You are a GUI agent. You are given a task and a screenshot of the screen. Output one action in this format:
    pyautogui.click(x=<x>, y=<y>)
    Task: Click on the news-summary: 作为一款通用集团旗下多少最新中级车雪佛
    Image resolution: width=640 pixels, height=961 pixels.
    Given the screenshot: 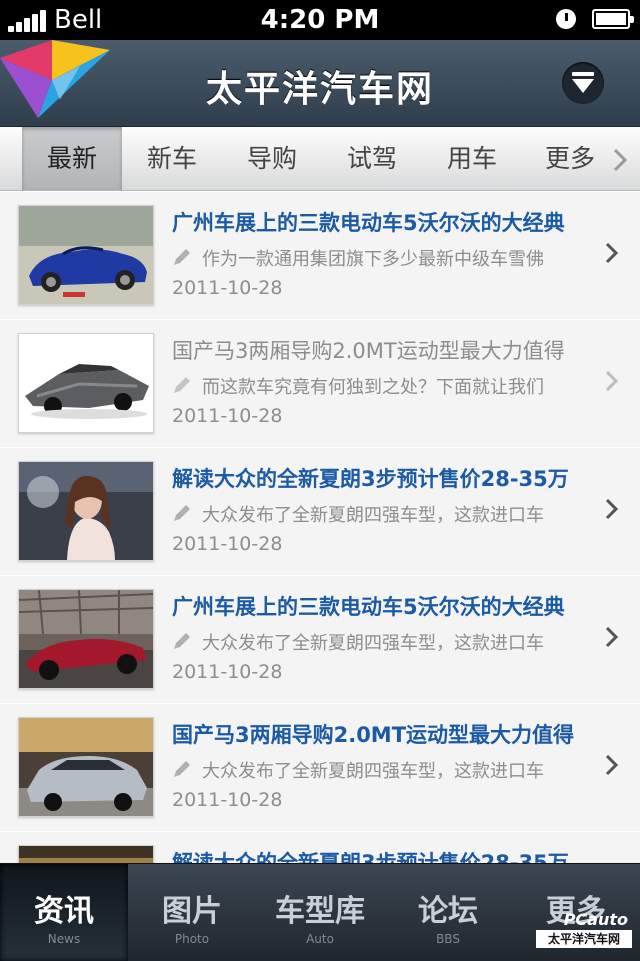 What is the action you would take?
    pyautogui.click(x=373, y=259)
    